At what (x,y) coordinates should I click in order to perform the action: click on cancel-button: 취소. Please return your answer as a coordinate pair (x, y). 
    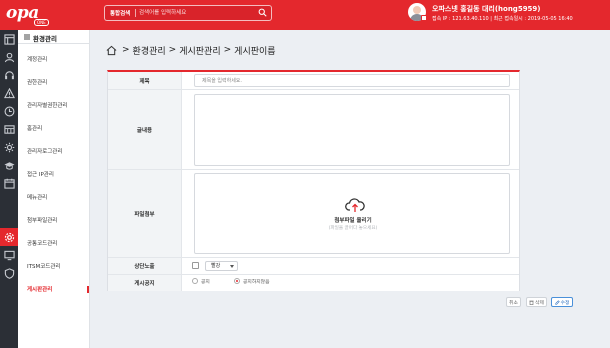
    Looking at the image, I should click on (513, 302).